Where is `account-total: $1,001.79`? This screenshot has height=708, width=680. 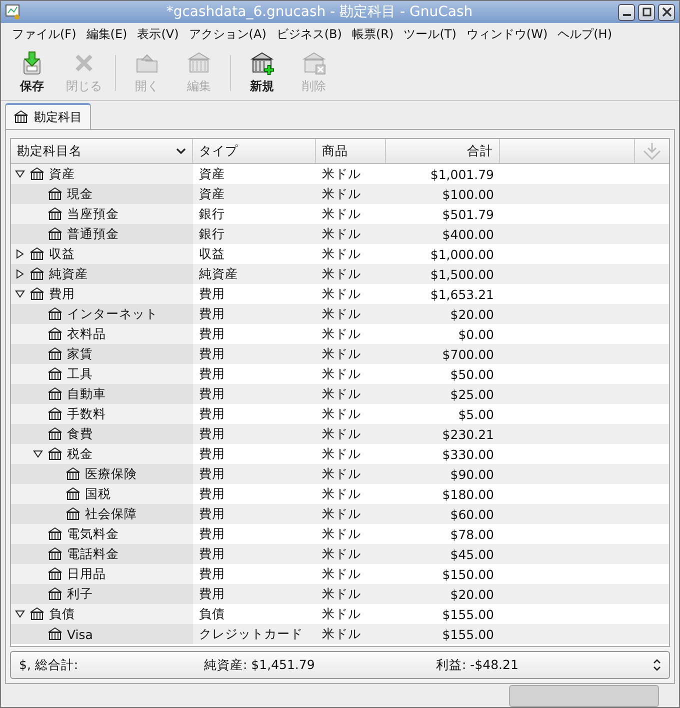
account-total: $1,001.79 is located at coordinates (462, 174).